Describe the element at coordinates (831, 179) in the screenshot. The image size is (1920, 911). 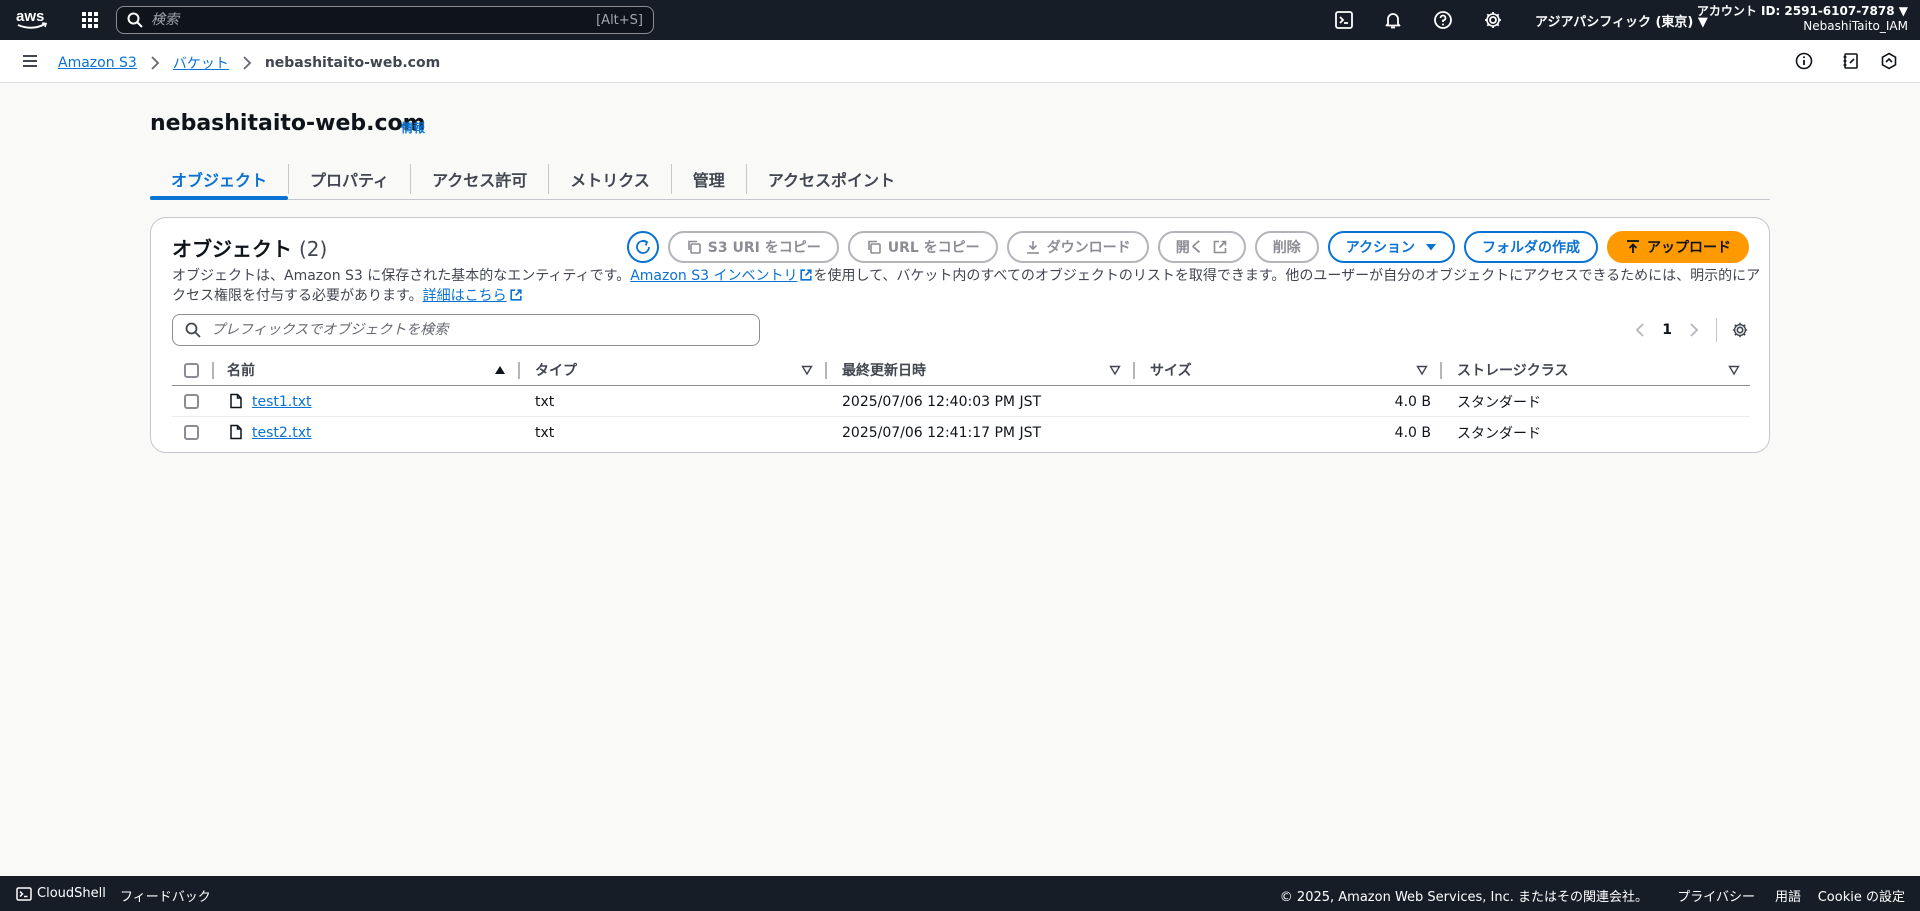
I see `tab-access-points: アクセスポイント` at that location.